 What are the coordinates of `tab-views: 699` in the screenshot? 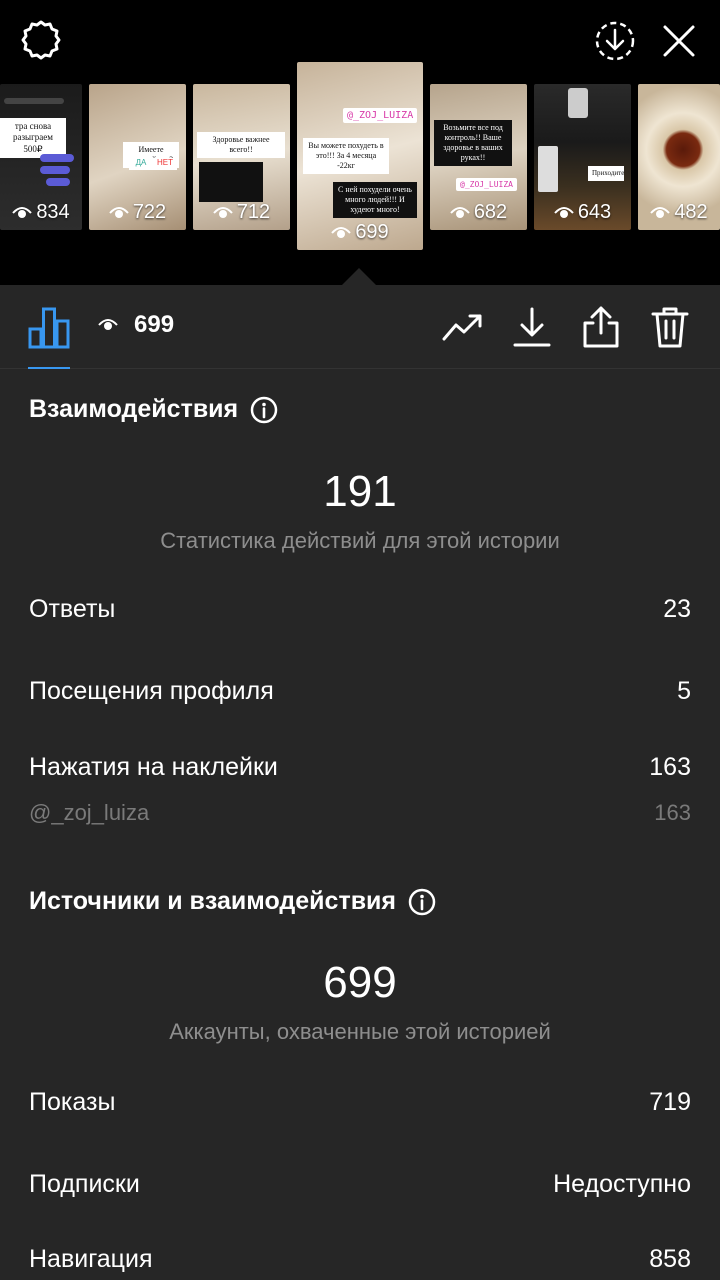 It's located at (136, 325).